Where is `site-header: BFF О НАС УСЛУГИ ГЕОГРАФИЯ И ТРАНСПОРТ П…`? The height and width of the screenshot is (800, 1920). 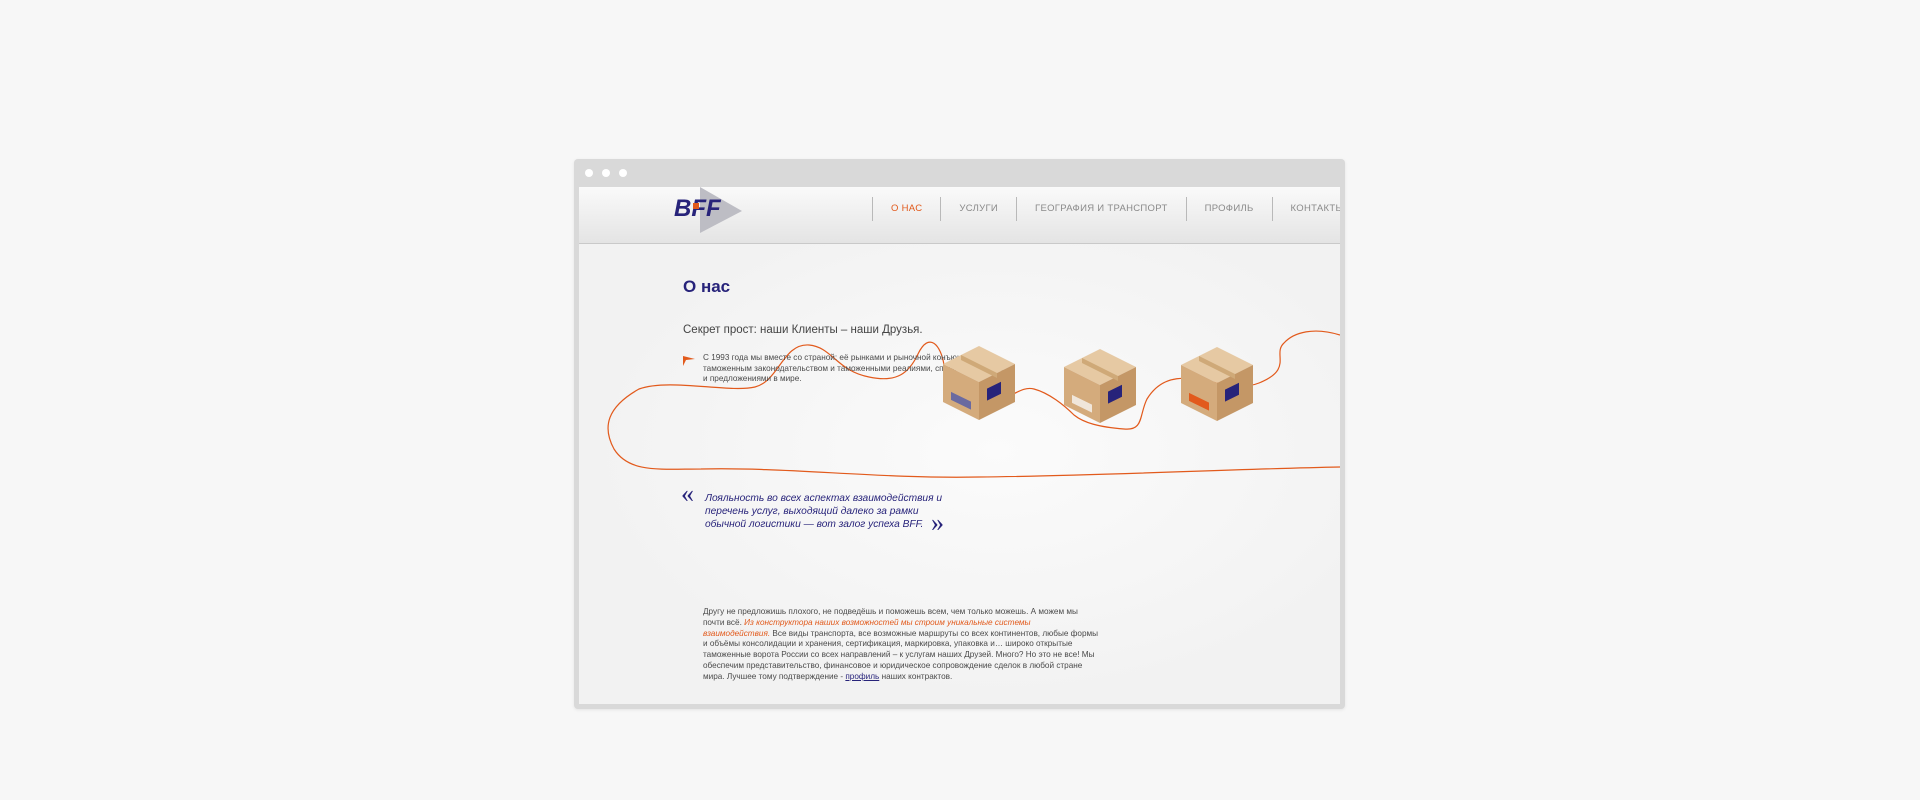 site-header: BFF О НАС УСЛУГИ ГЕОГРАФИЯ И ТРАНСПОРТ П… is located at coordinates (959, 215).